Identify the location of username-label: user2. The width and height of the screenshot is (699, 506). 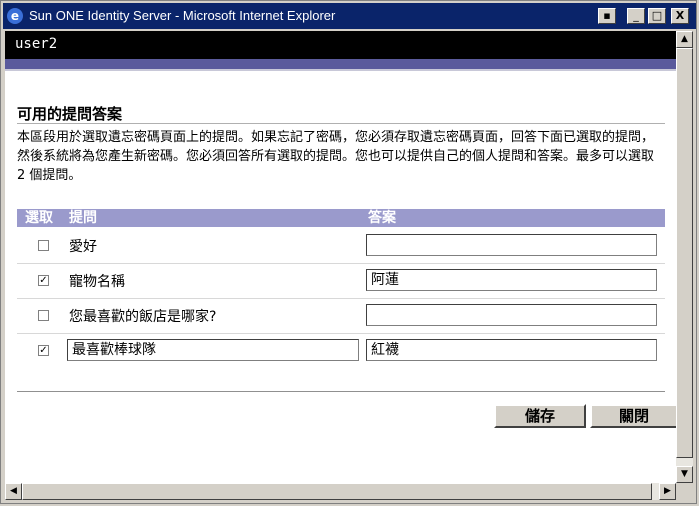
(36, 44).